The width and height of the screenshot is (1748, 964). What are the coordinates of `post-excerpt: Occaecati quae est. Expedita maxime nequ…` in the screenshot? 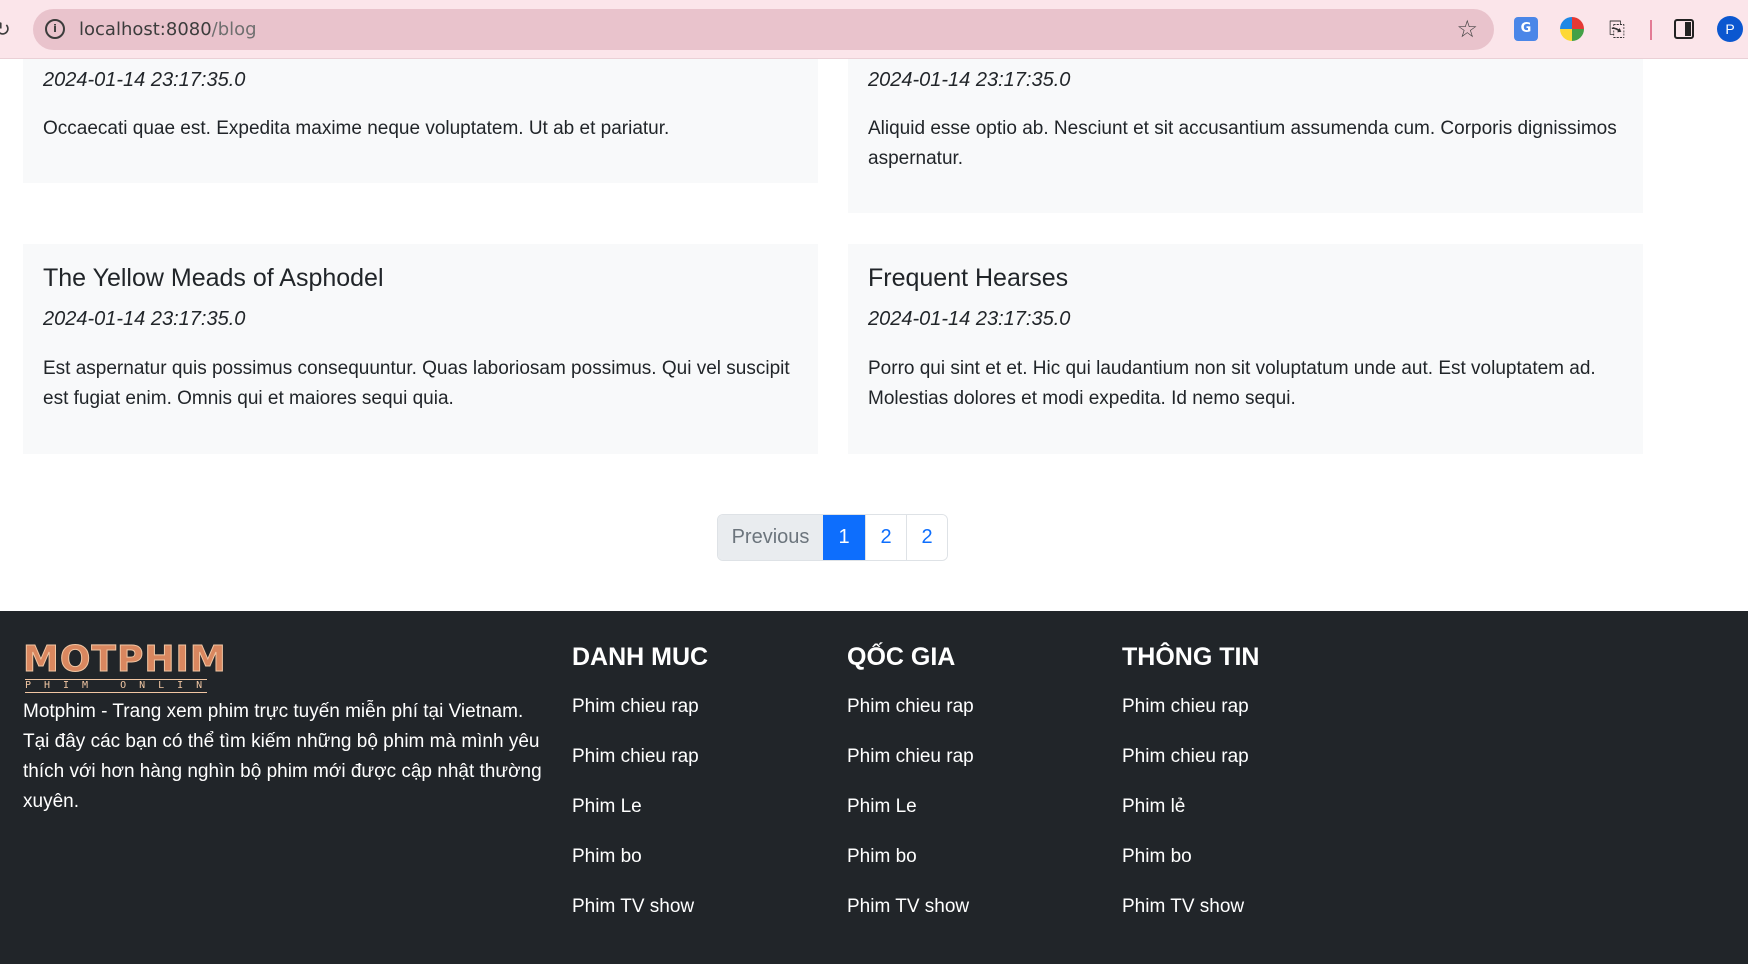 It's located at (356, 128).